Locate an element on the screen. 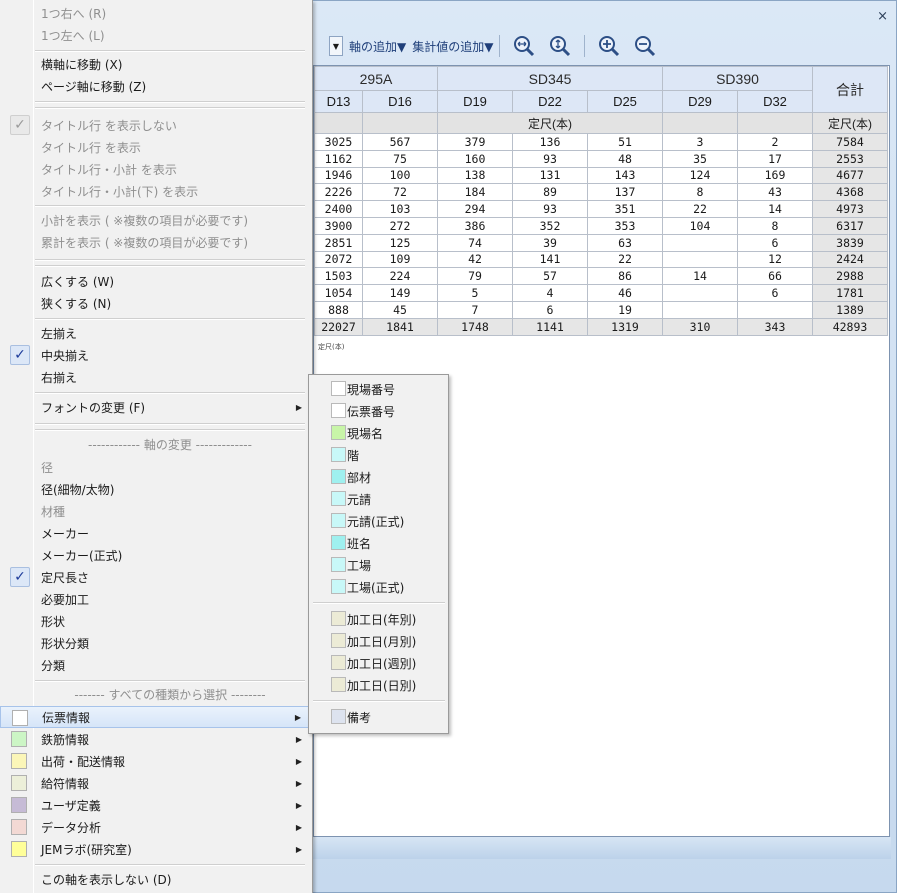  row-total-cell: 4973 is located at coordinates (850, 209).